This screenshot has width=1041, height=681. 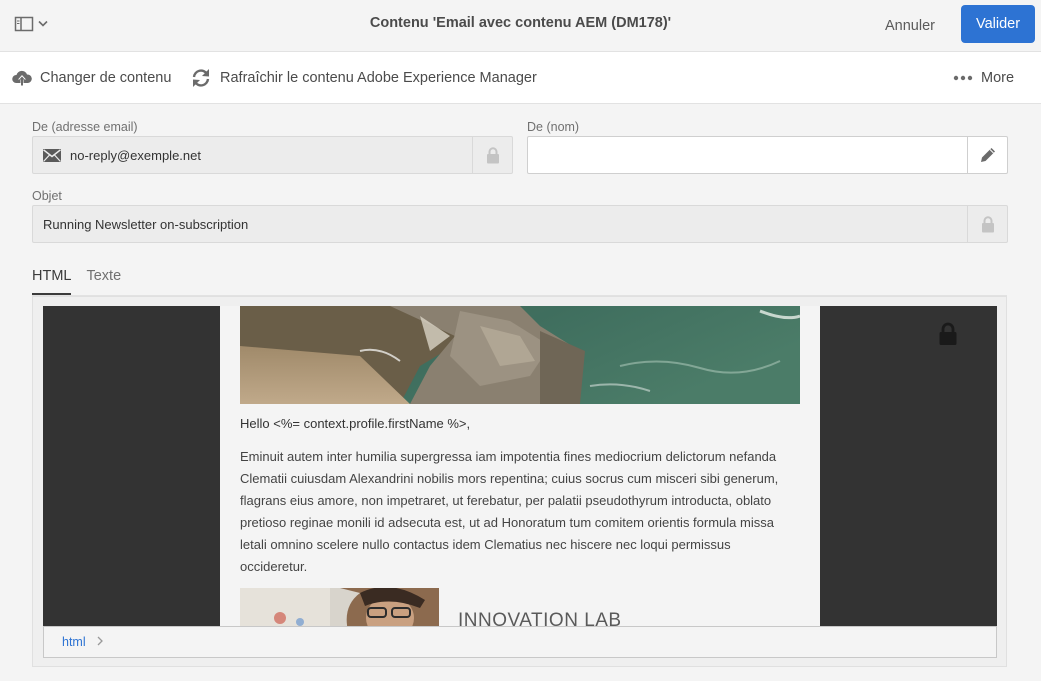 I want to click on subject-field: Running Newsletter on-subscription, so click(x=520, y=224).